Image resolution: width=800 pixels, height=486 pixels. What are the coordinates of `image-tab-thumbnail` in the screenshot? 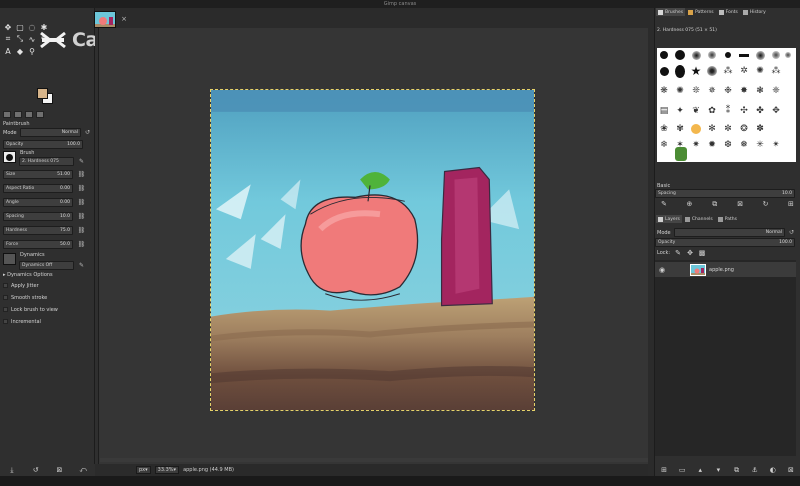 It's located at (105, 19).